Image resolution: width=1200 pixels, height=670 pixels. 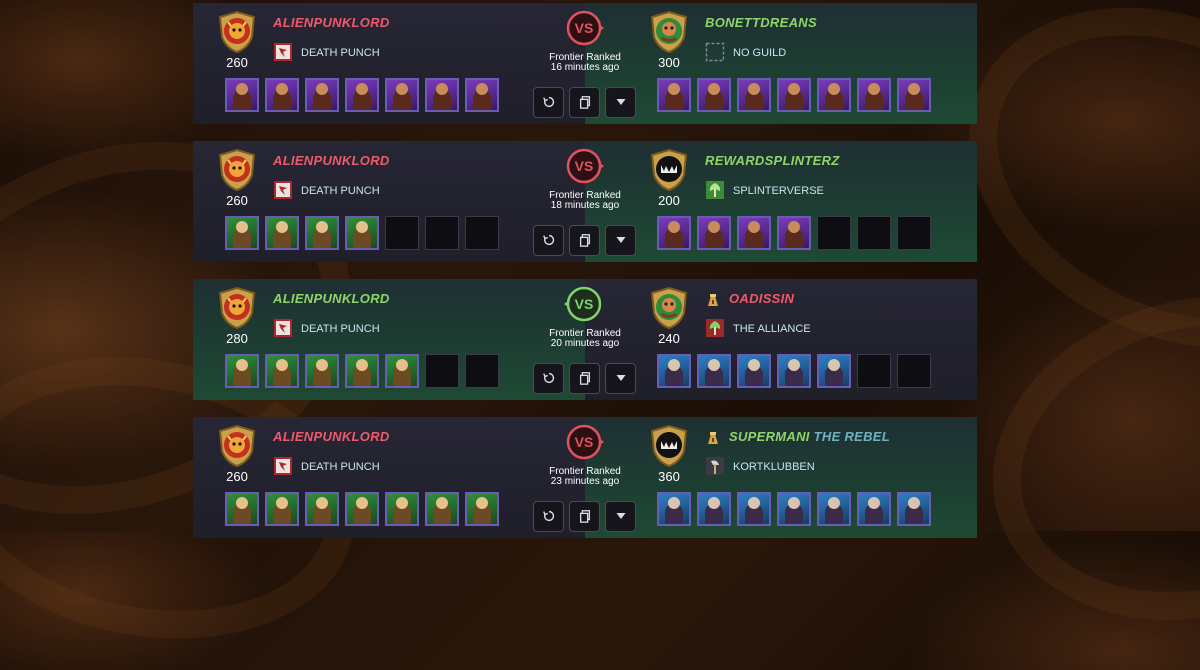 I want to click on battle-info: Frontier Ranked 18 minutes ago, so click(x=585, y=201).